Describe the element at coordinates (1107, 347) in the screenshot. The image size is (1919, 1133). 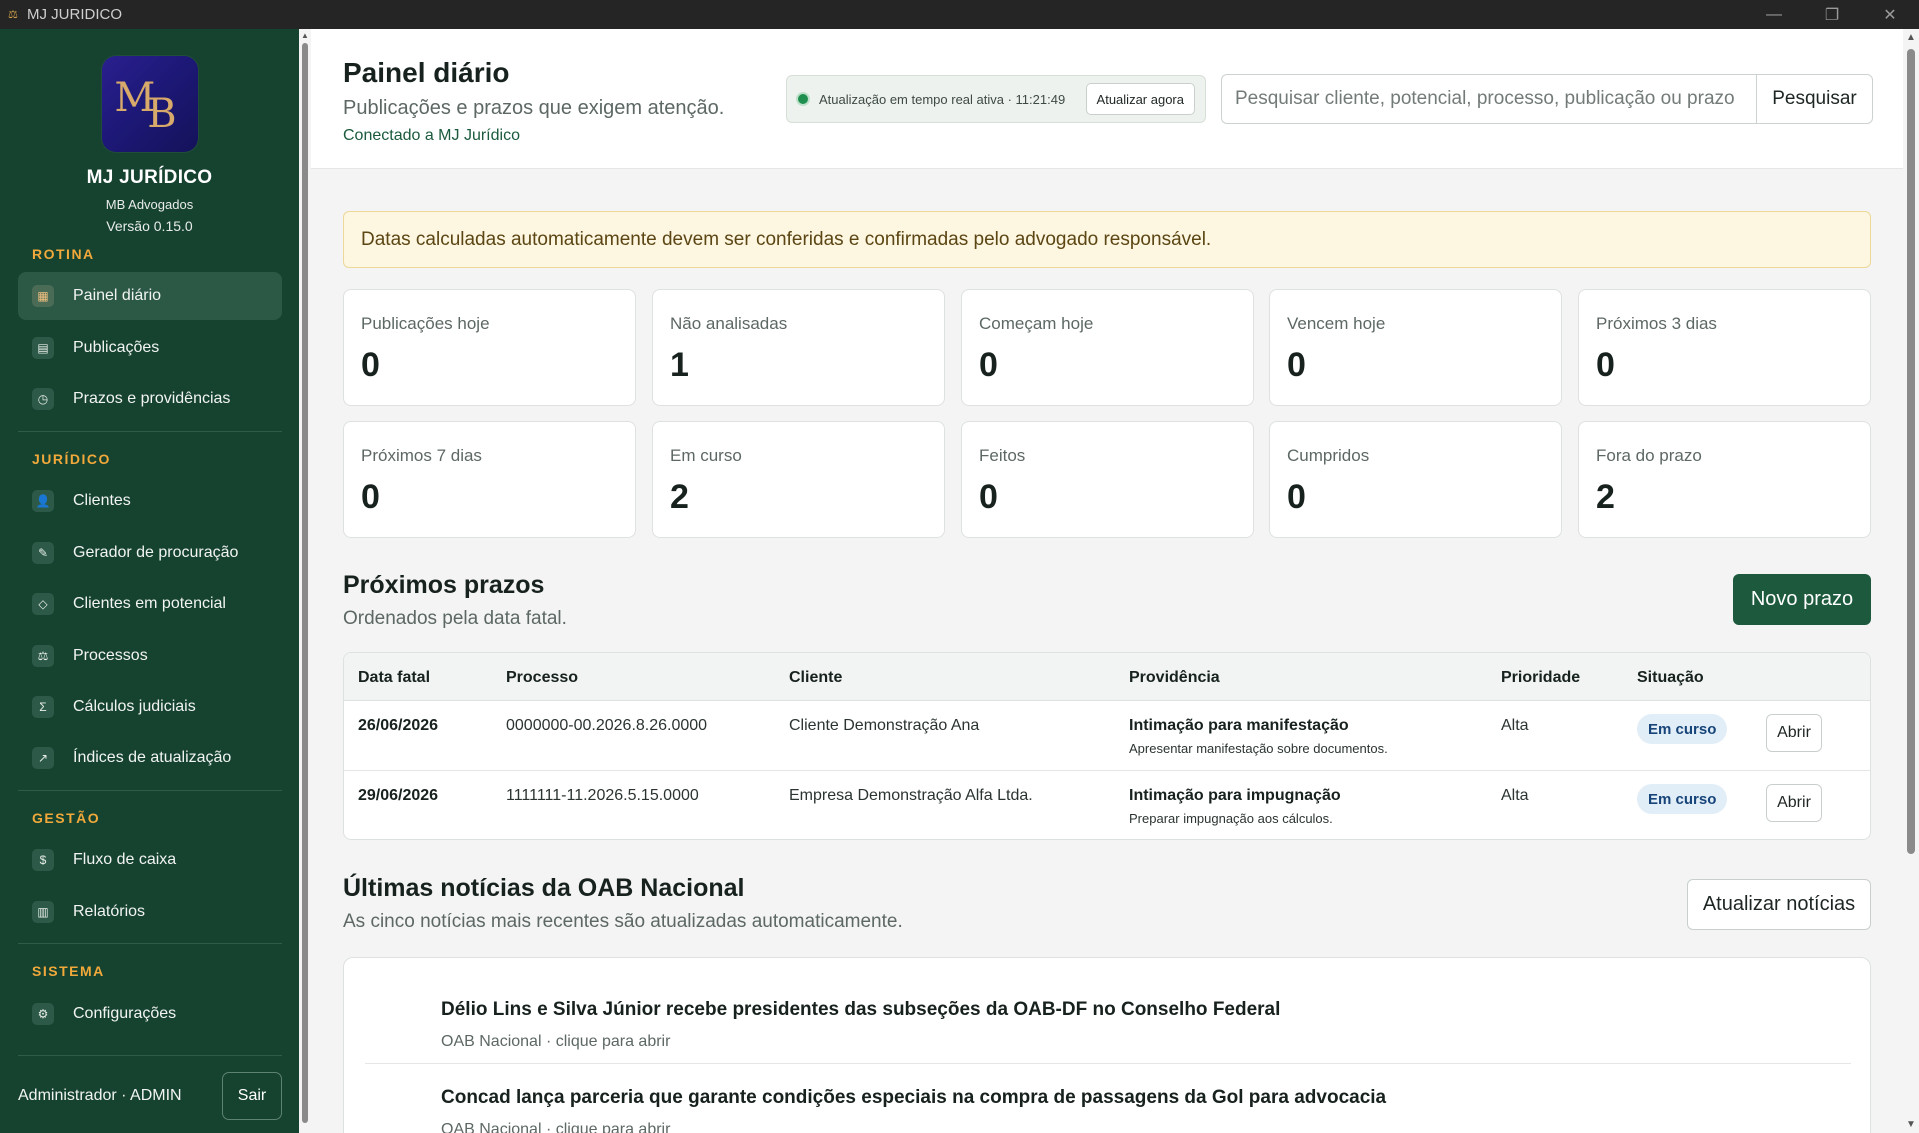
I see `stat-card: Começam hoje 0` at that location.